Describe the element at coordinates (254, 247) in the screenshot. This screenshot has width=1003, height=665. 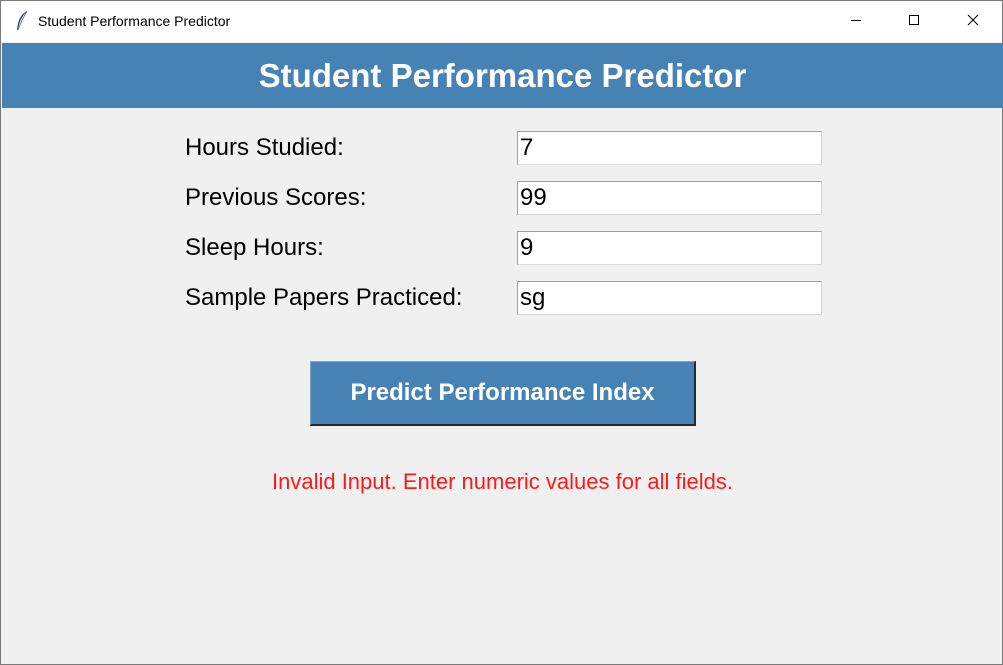
I see `sleep-hours-label: Sleep Hours:` at that location.